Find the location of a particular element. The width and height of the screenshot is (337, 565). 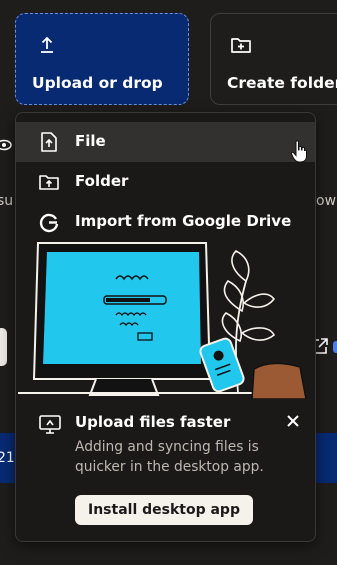

upload-or-drop-button: Upload or drop is located at coordinates (102, 59).